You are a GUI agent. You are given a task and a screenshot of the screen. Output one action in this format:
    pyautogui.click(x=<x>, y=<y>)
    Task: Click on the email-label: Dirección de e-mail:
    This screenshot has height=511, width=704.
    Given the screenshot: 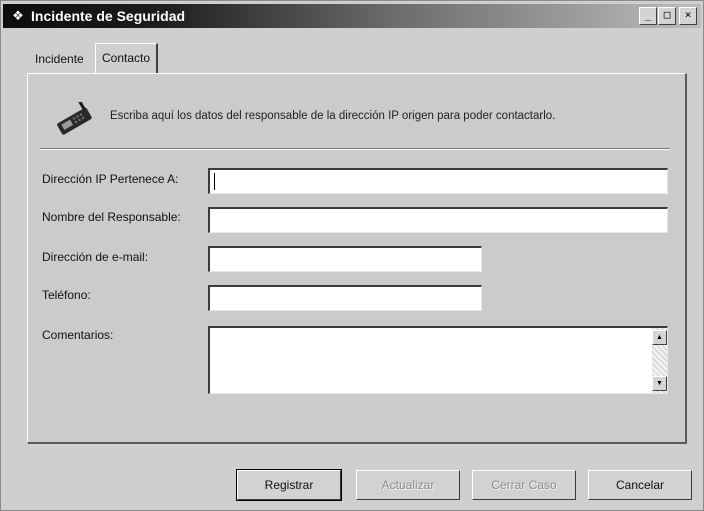 What is the action you would take?
    pyautogui.click(x=95, y=257)
    